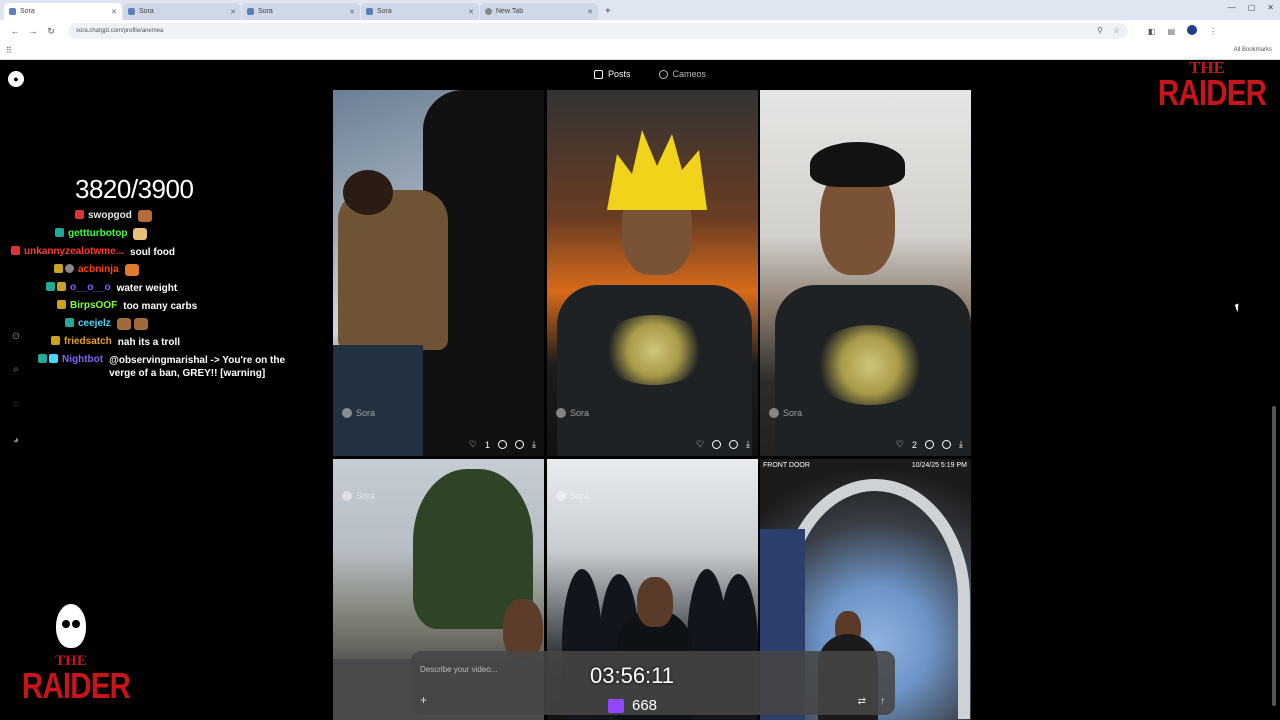 The height and width of the screenshot is (720, 1280). Describe the element at coordinates (1192, 31) in the screenshot. I see `profile-avatar-icon` at that location.